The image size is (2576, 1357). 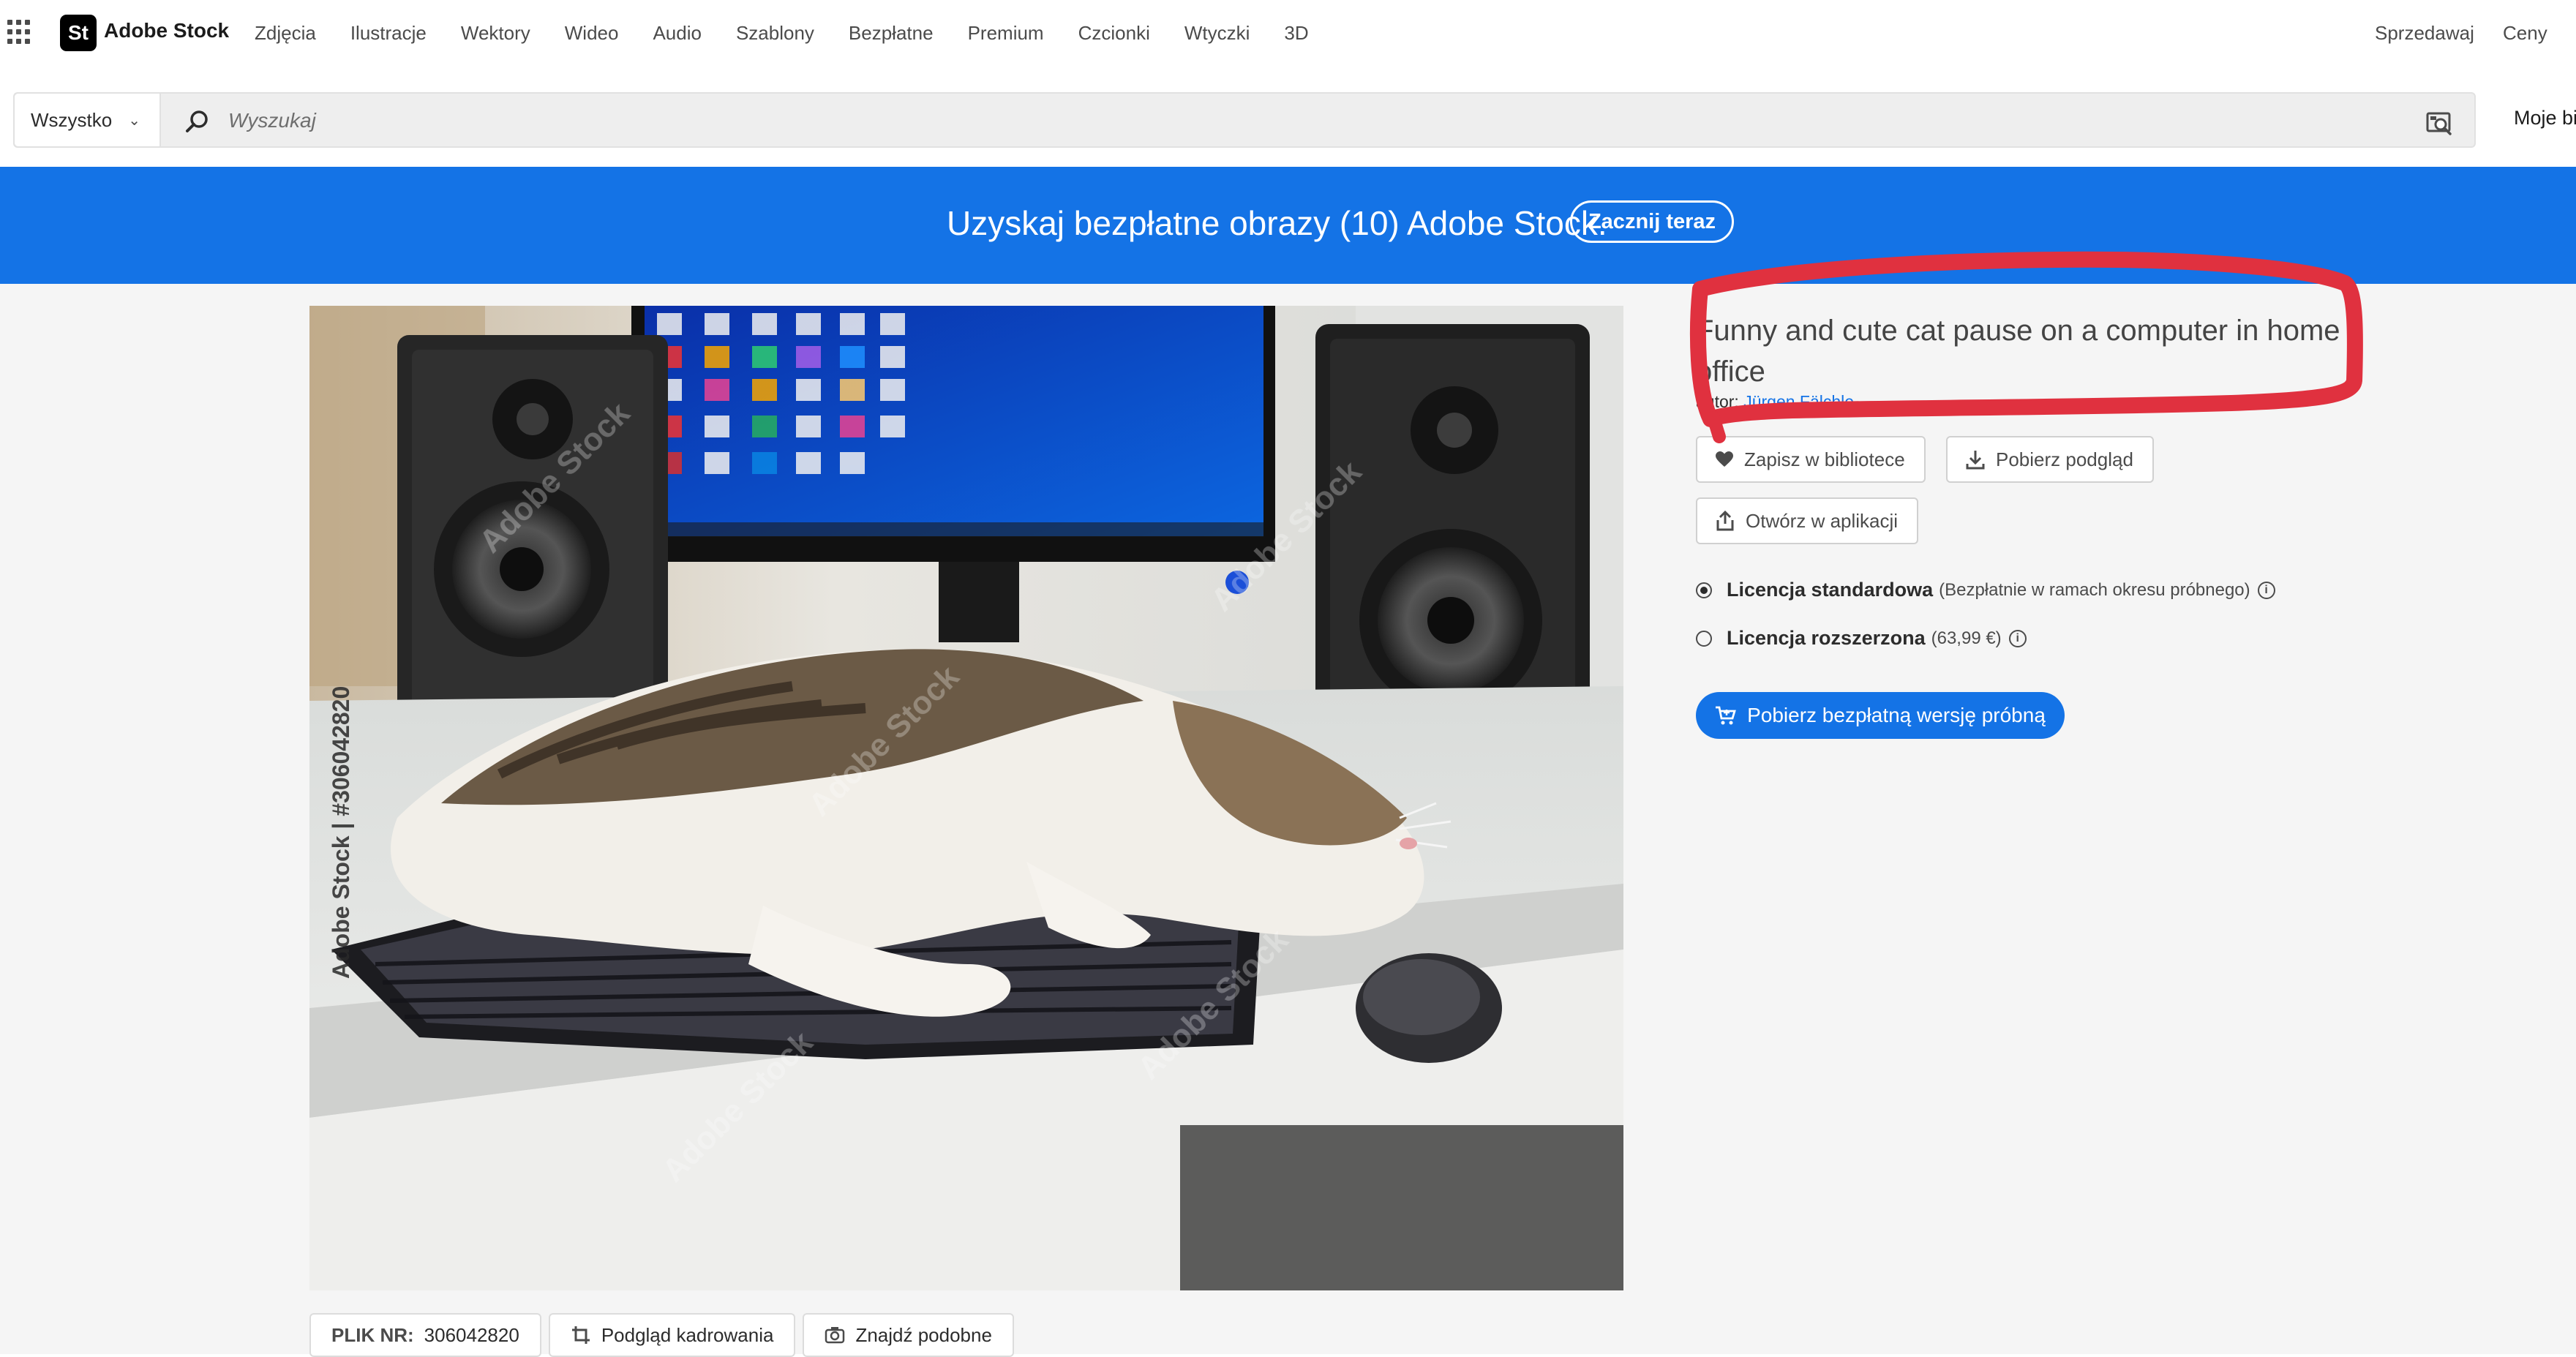 What do you see at coordinates (2525, 33) in the screenshot?
I see `nav-link-ceny: Ceny` at bounding box center [2525, 33].